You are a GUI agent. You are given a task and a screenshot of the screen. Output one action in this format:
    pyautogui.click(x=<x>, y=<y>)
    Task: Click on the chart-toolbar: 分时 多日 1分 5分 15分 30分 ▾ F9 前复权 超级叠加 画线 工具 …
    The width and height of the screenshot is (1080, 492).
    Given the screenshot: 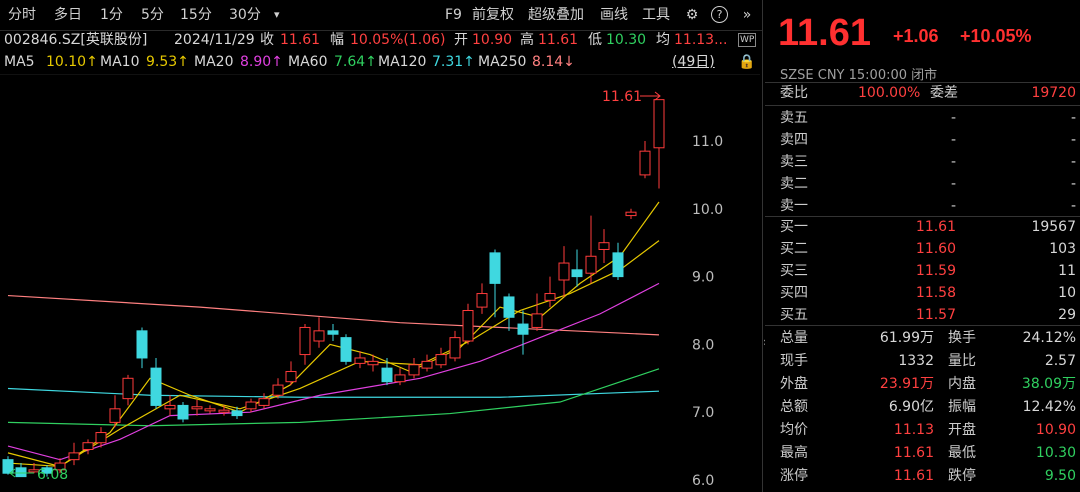 What is the action you would take?
    pyautogui.click(x=381, y=15)
    